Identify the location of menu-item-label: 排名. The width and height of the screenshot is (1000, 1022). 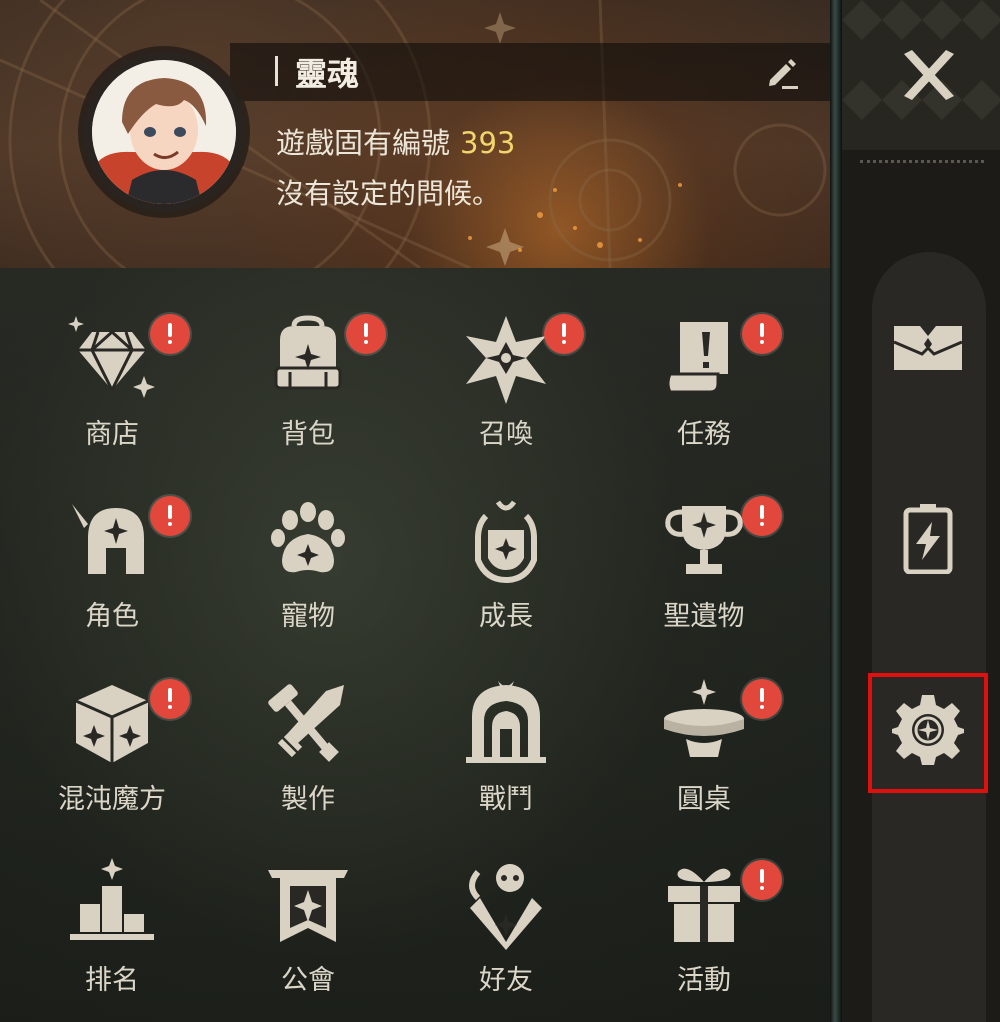
(112, 980).